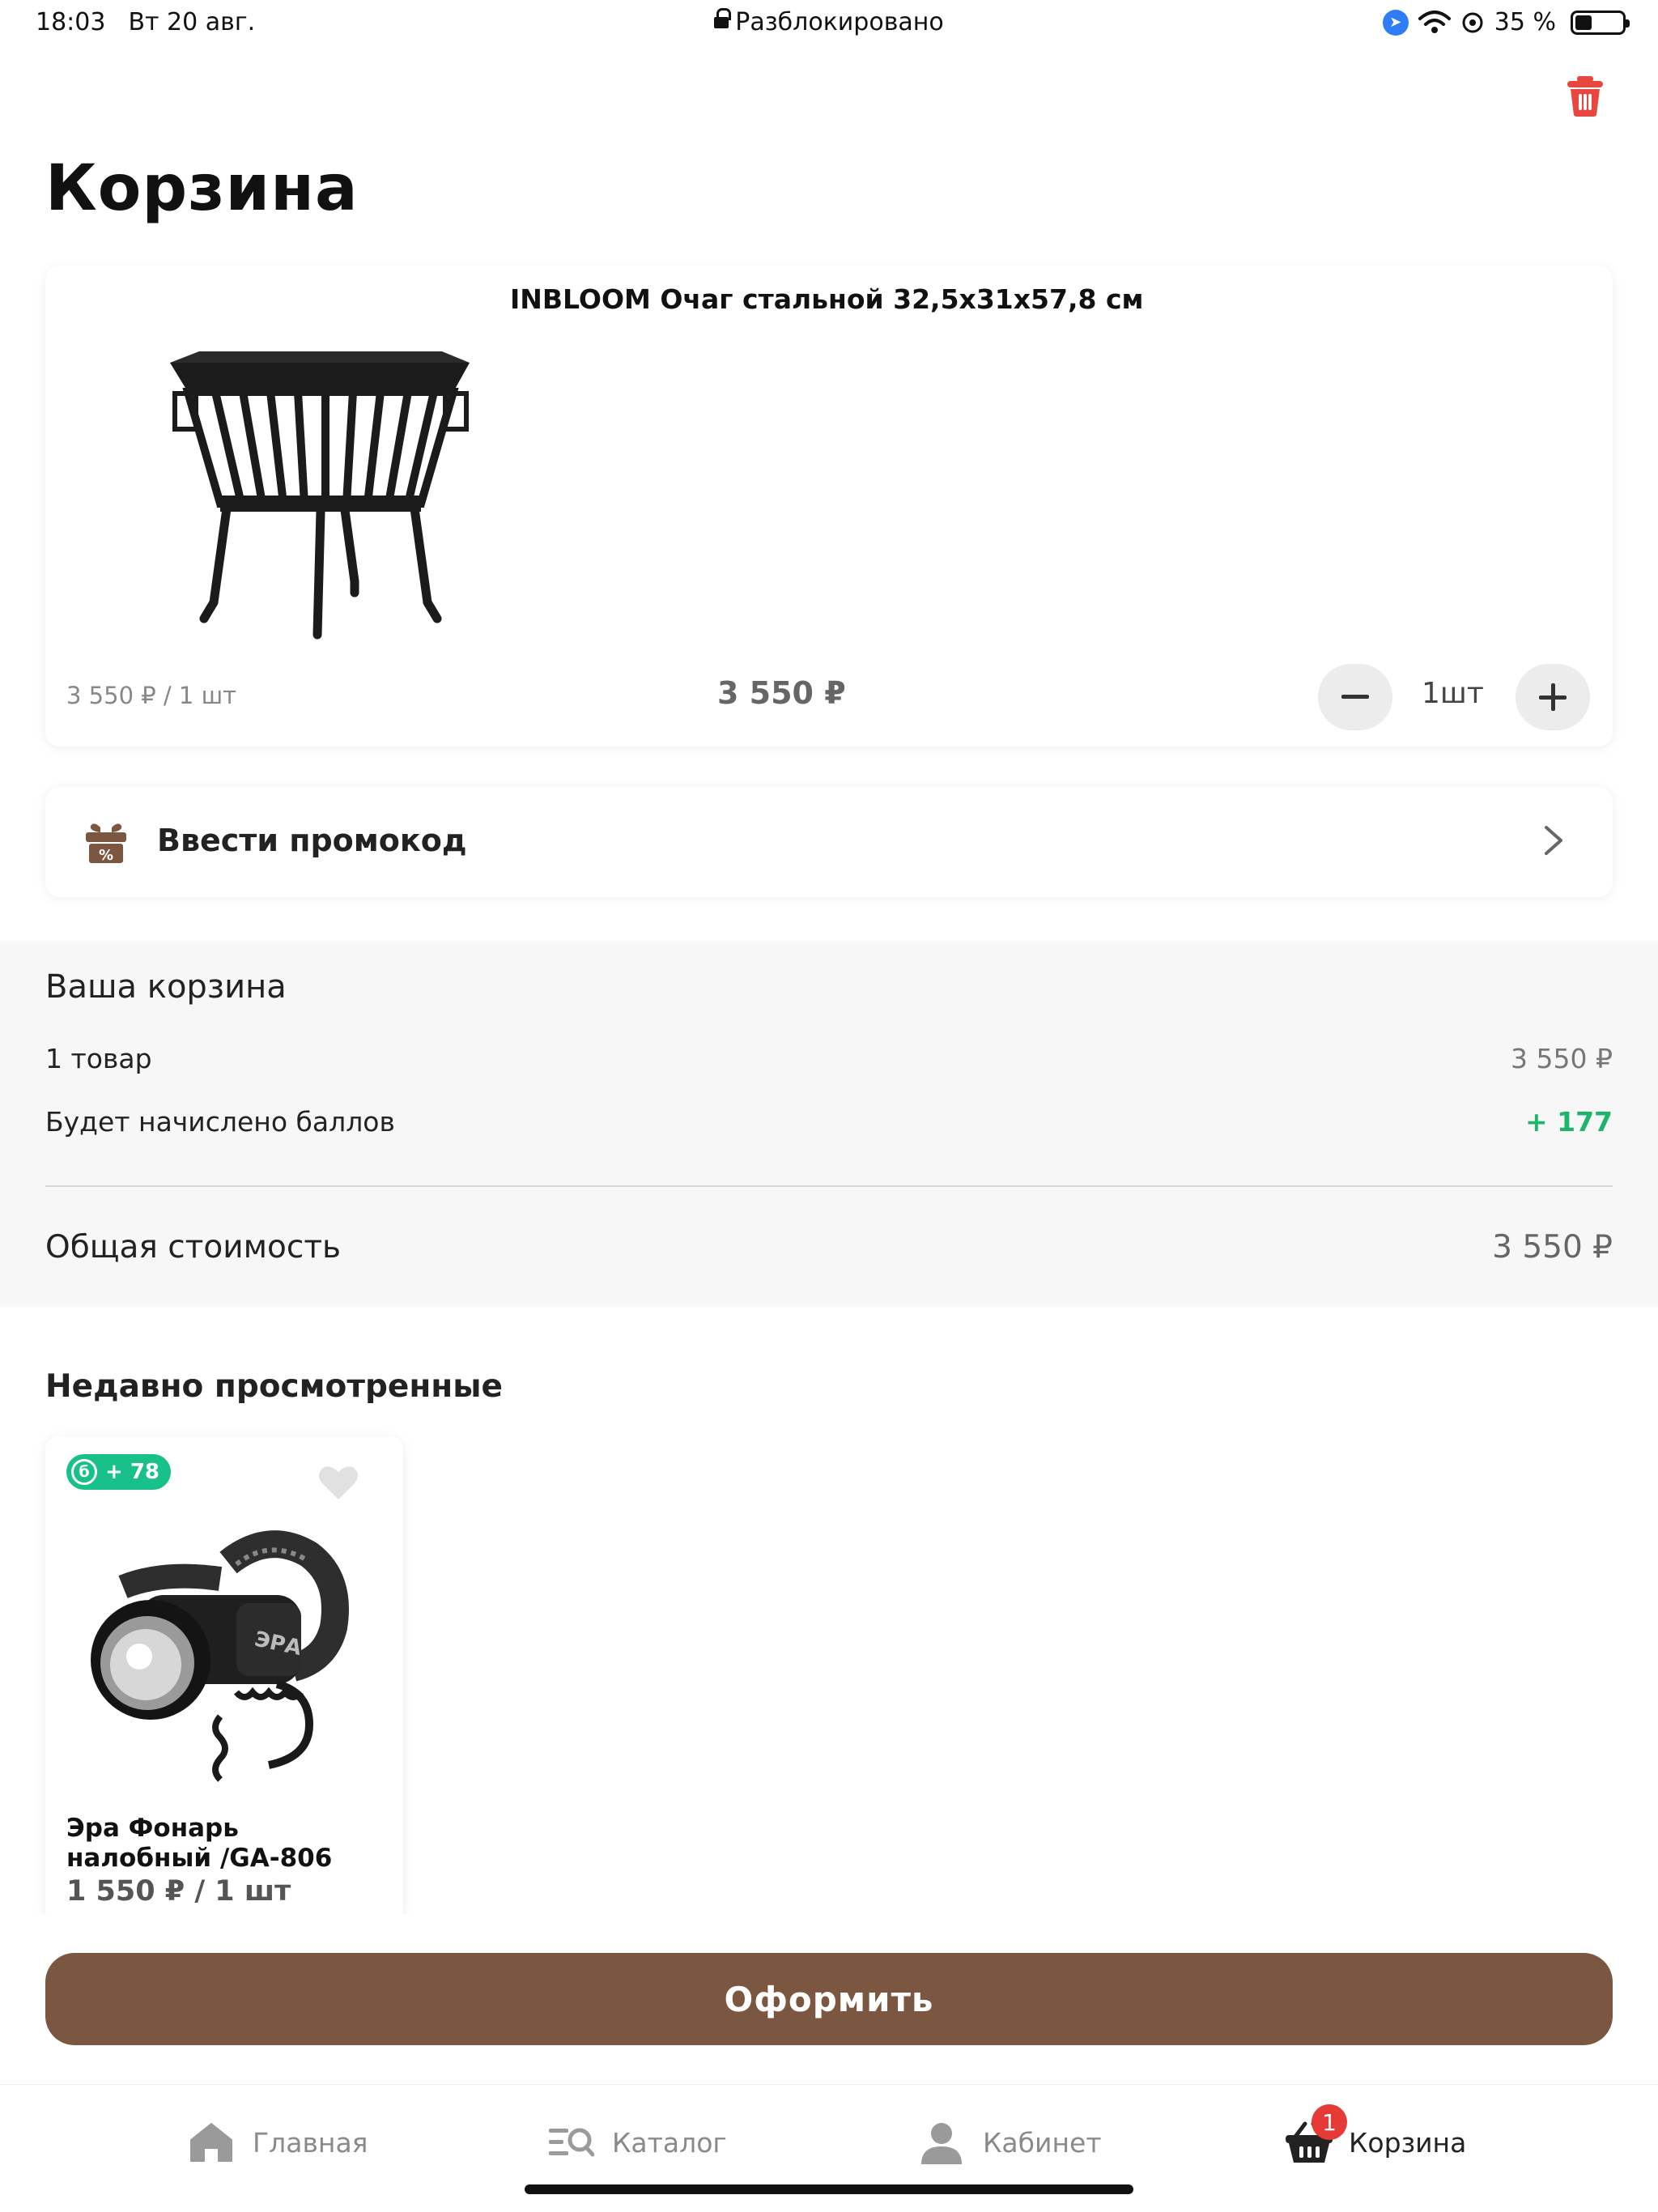 This screenshot has height=2212, width=1658. What do you see at coordinates (839, 22) in the screenshot?
I see `lock-status-label: Разблокировано` at bounding box center [839, 22].